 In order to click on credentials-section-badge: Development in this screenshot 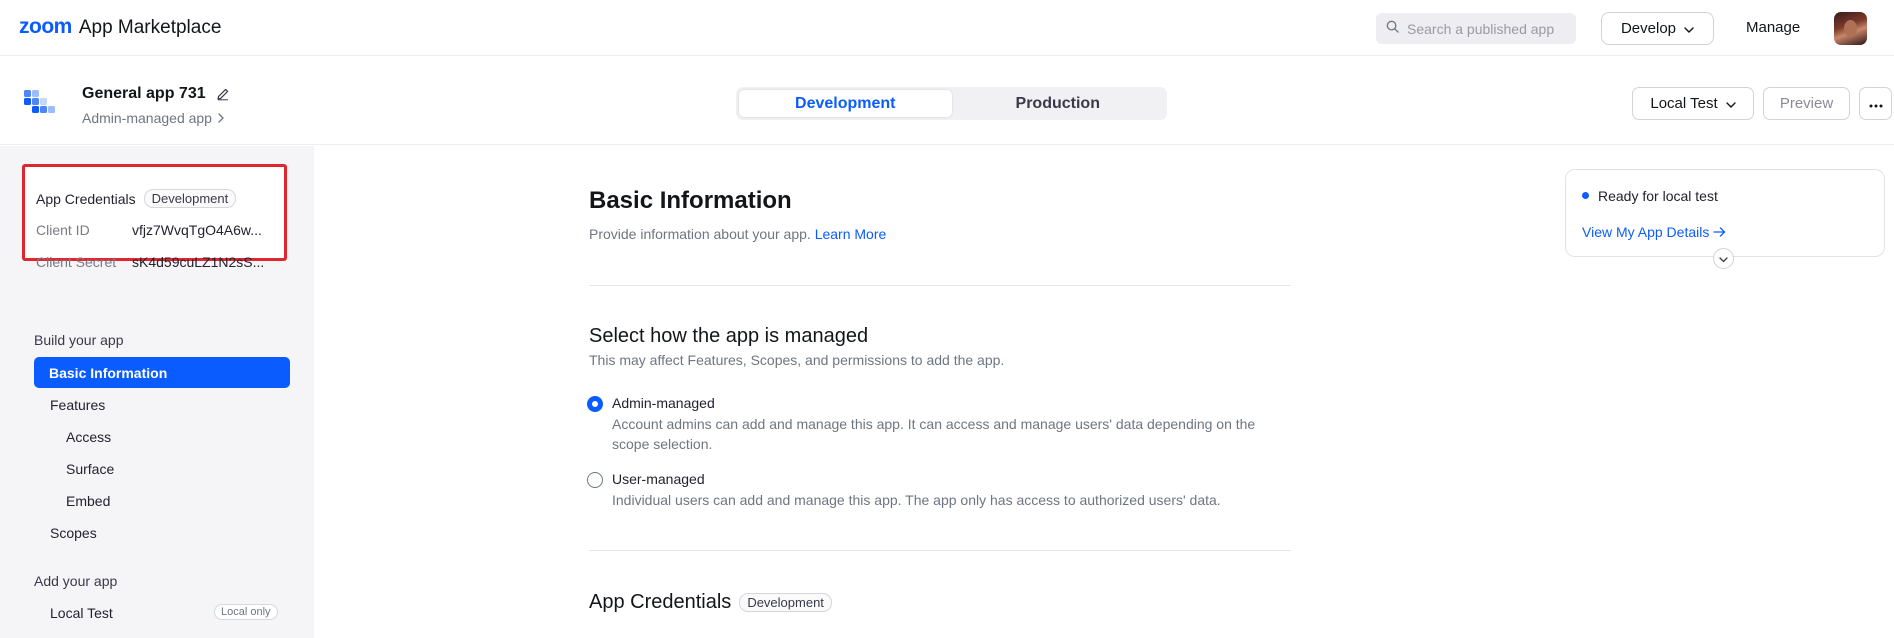, I will do `click(785, 602)`.